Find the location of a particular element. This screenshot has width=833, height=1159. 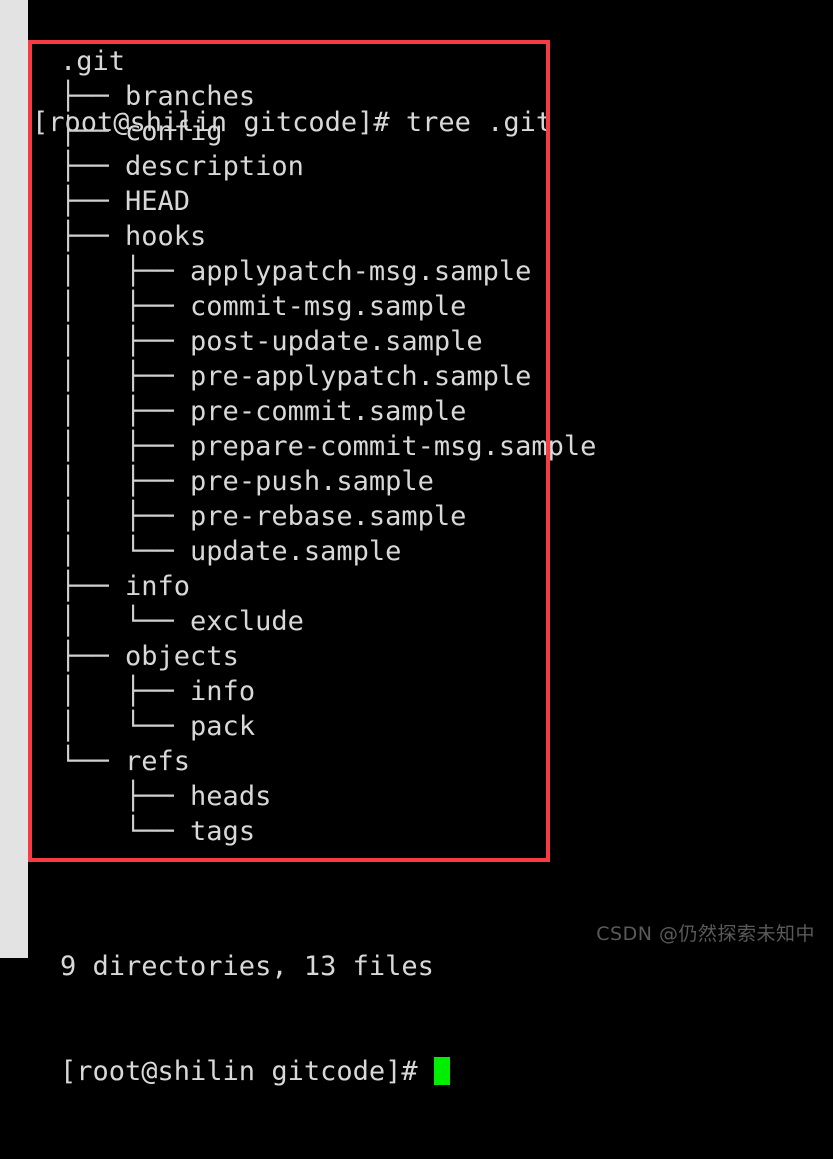

tree-entry-name: HEAD is located at coordinates (158, 201).